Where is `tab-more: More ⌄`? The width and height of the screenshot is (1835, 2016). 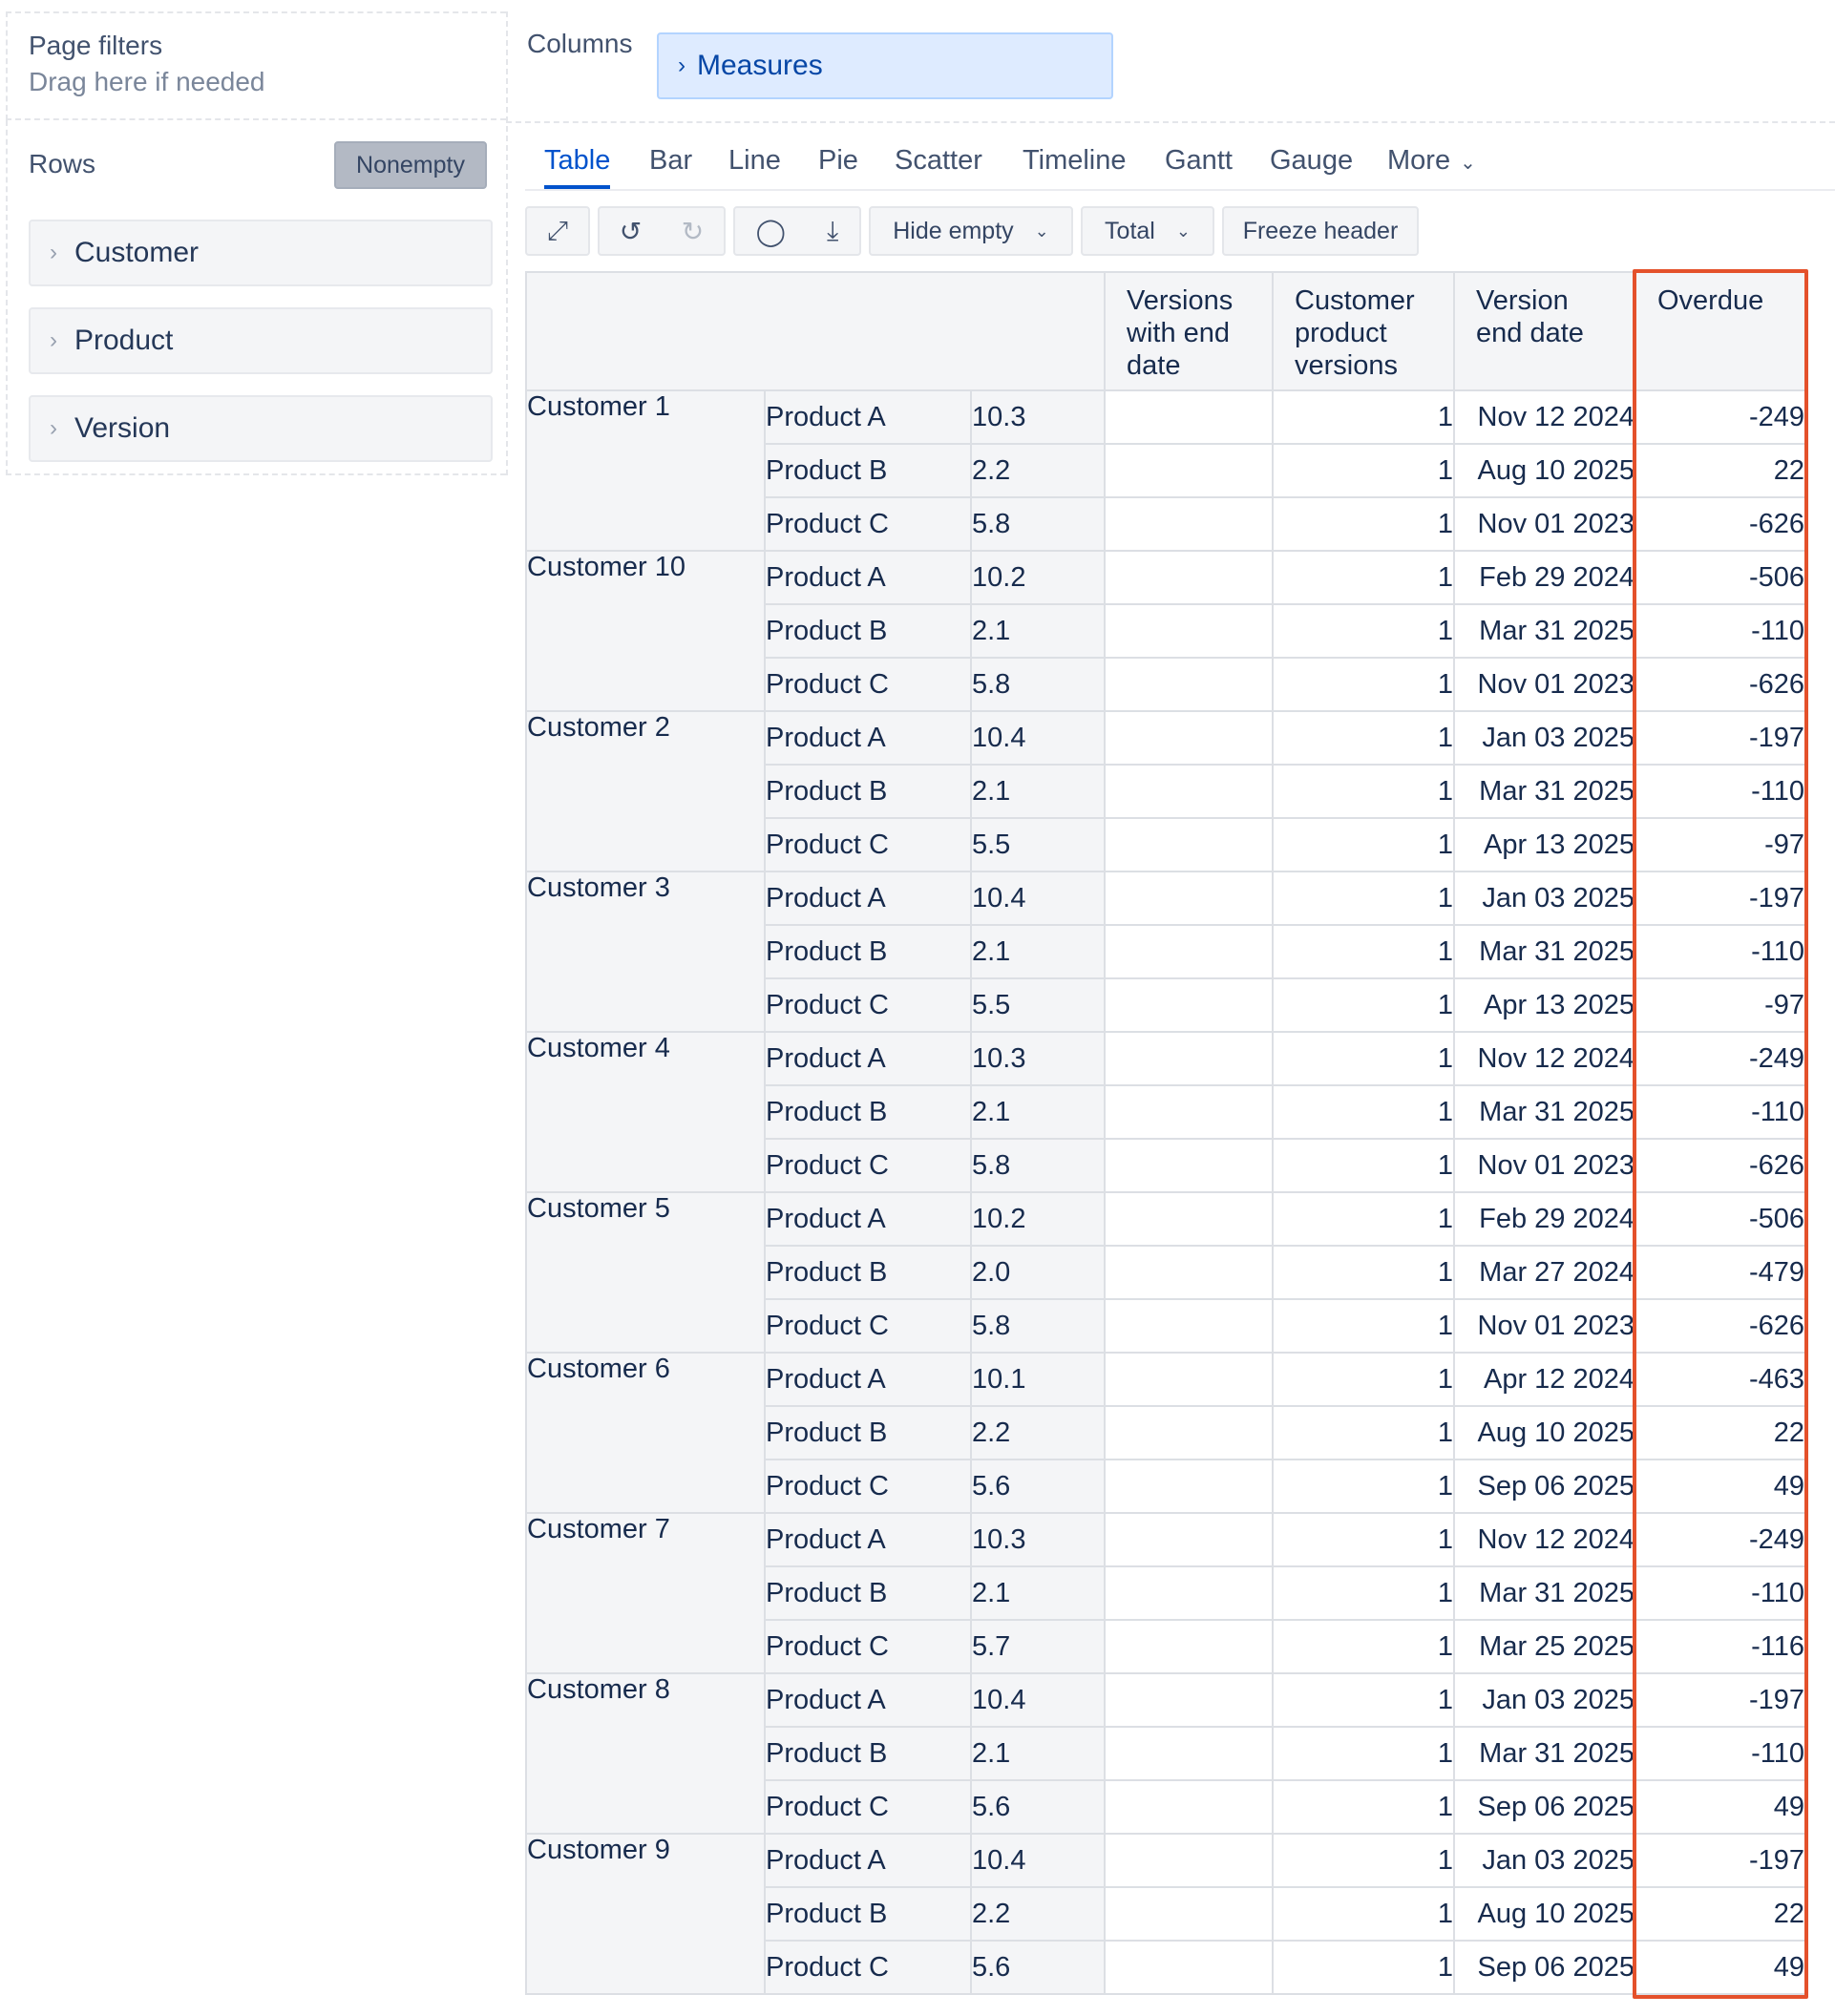
tab-more: More ⌄ is located at coordinates (1431, 167).